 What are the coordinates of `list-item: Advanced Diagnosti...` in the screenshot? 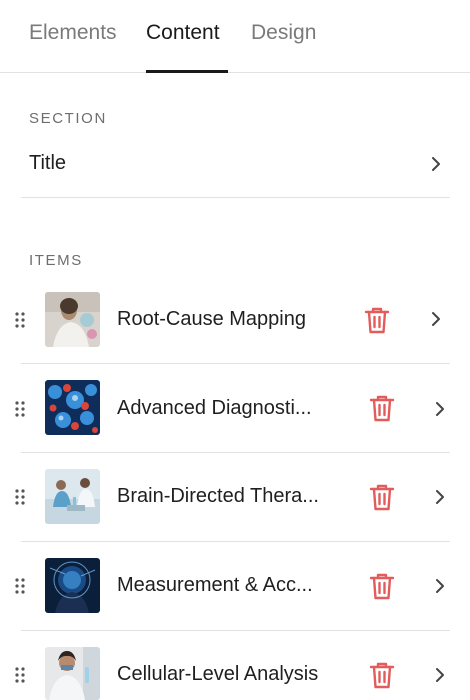 It's located at (235, 408).